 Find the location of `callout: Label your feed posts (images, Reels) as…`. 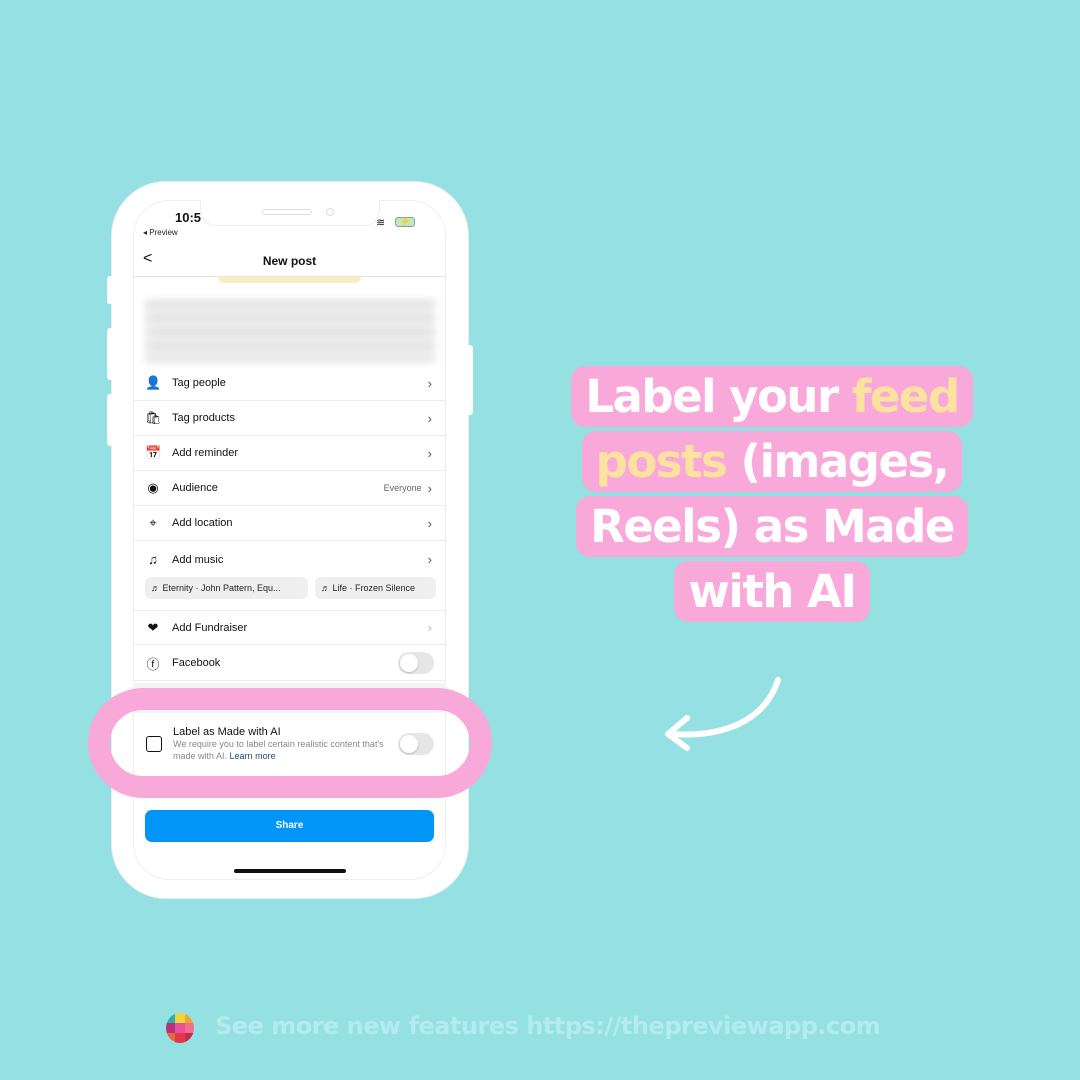

callout: Label your feed posts (images, Reels) as… is located at coordinates (772, 494).